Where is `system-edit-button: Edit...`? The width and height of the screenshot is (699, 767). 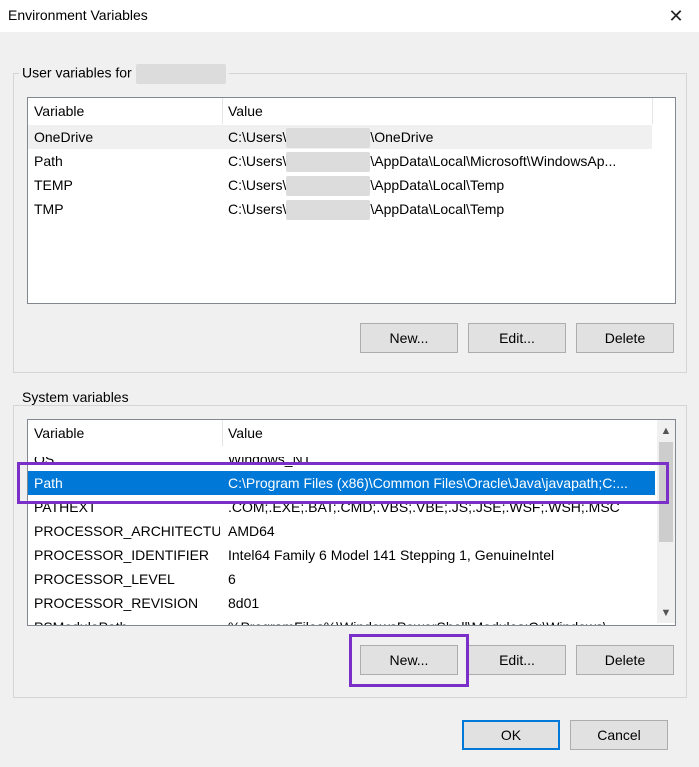 system-edit-button: Edit... is located at coordinates (517, 660).